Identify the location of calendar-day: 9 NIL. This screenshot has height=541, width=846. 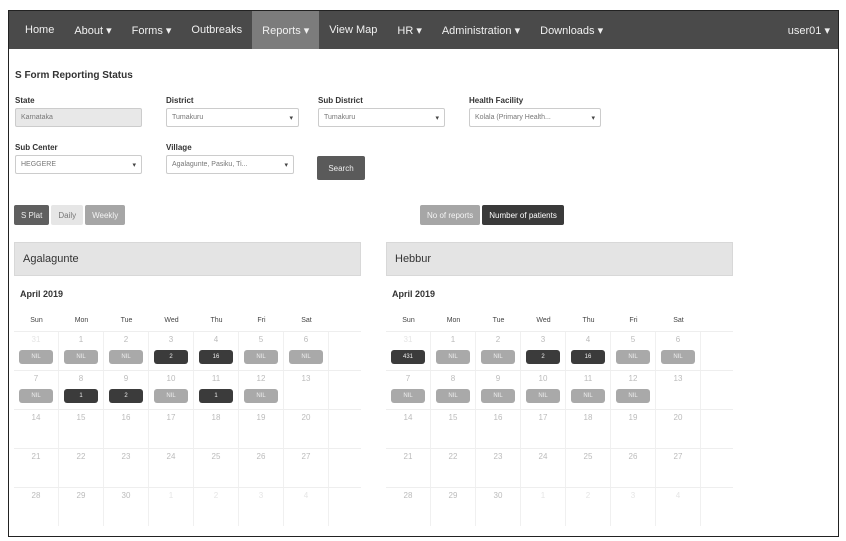
(498, 390).